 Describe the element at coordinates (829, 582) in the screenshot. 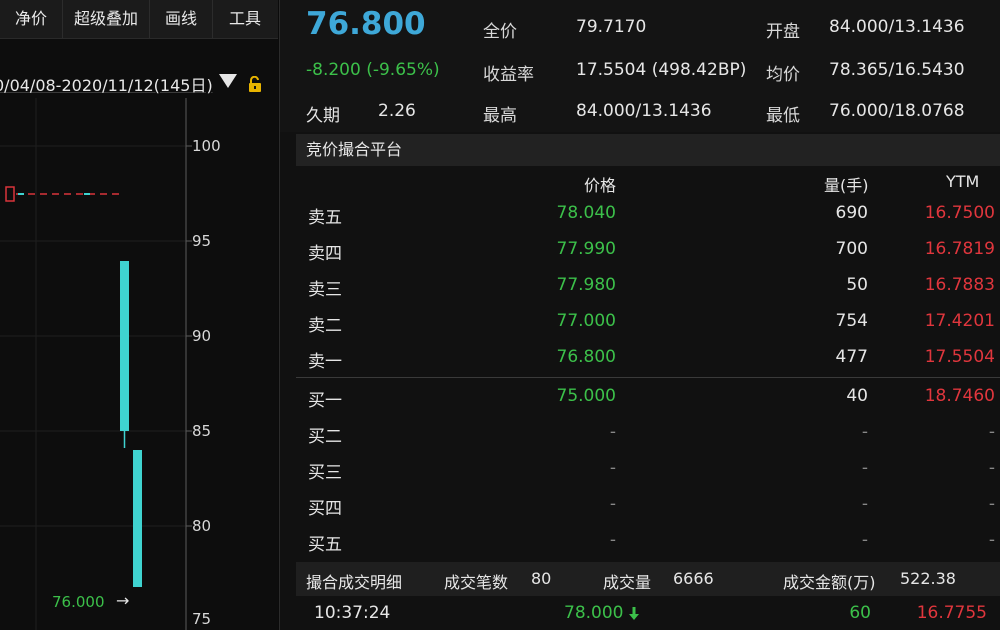

I see `trade-amount-label: 成交金额(万)` at that location.